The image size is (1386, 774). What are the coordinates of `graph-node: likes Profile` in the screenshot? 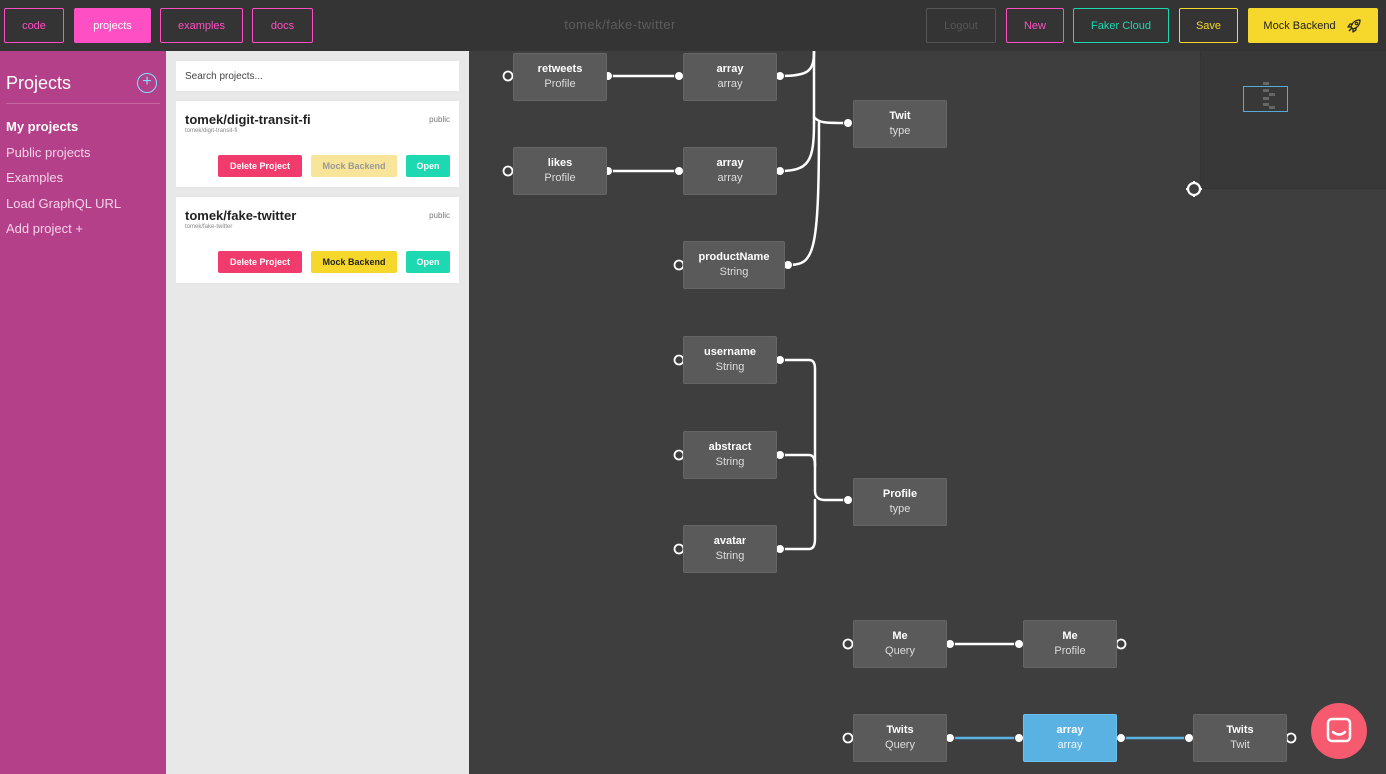 It's located at (560, 171).